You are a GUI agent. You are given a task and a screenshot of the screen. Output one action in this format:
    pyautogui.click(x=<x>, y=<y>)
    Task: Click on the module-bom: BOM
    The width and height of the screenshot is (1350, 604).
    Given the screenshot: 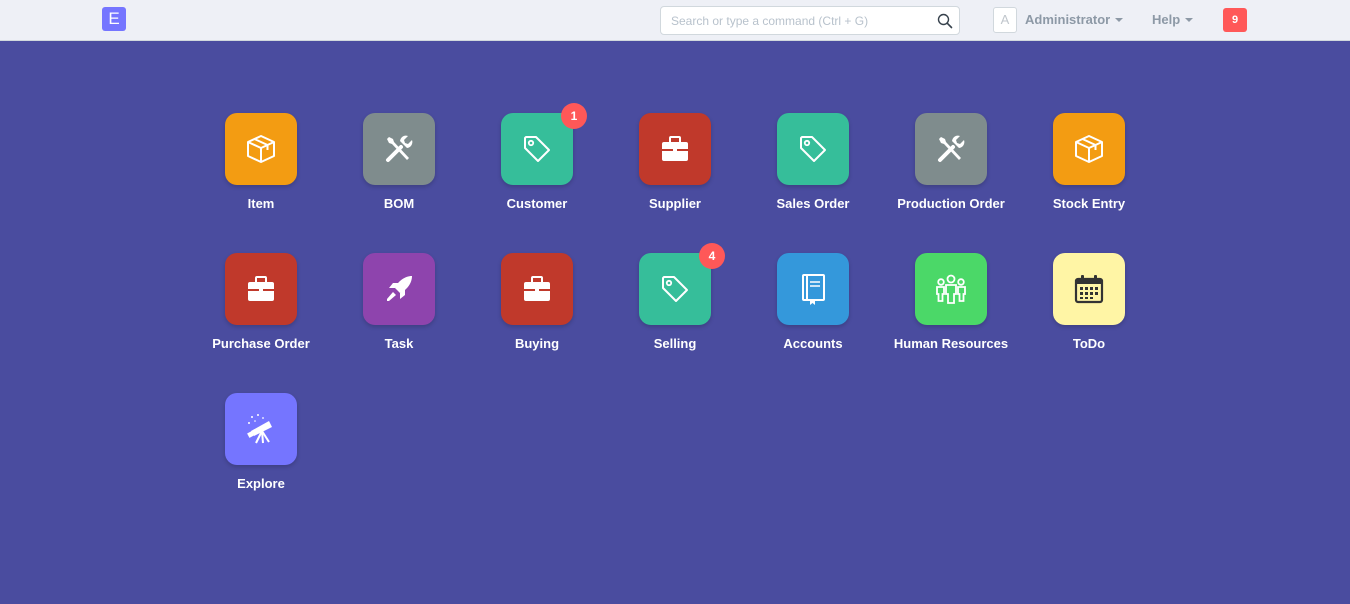 What is the action you would take?
    pyautogui.click(x=399, y=168)
    